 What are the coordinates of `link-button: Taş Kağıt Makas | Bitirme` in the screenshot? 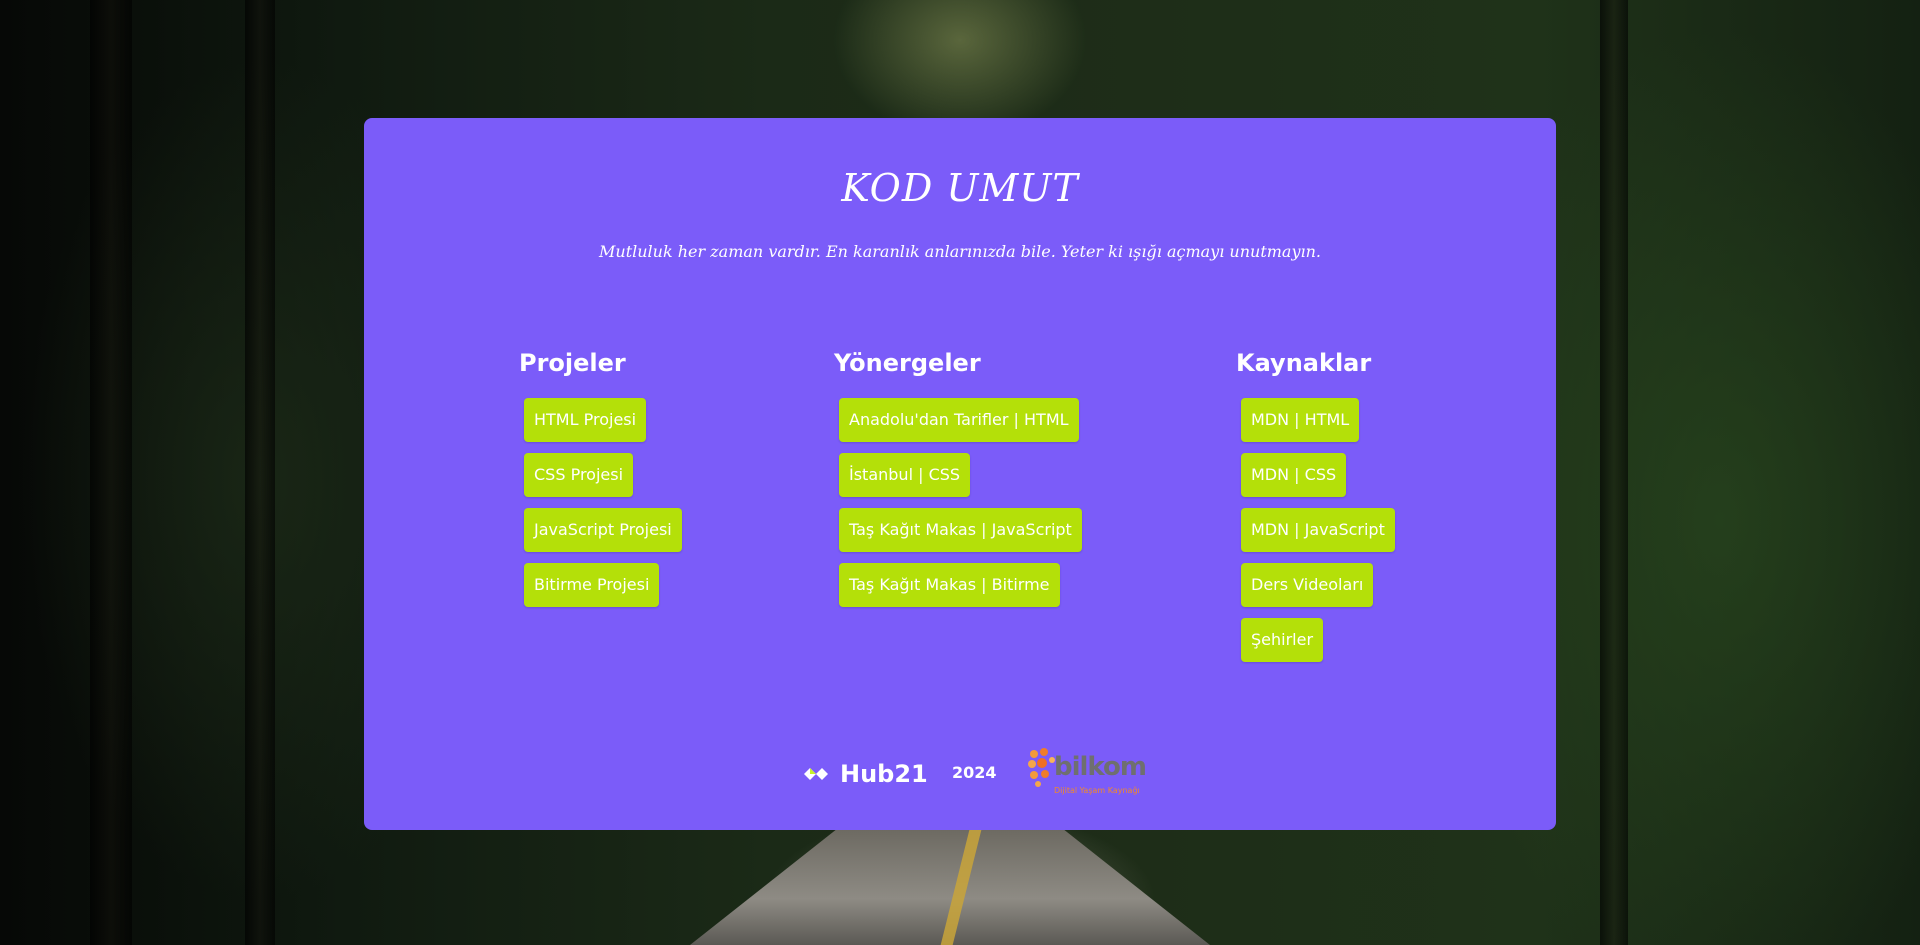 It's located at (949, 585).